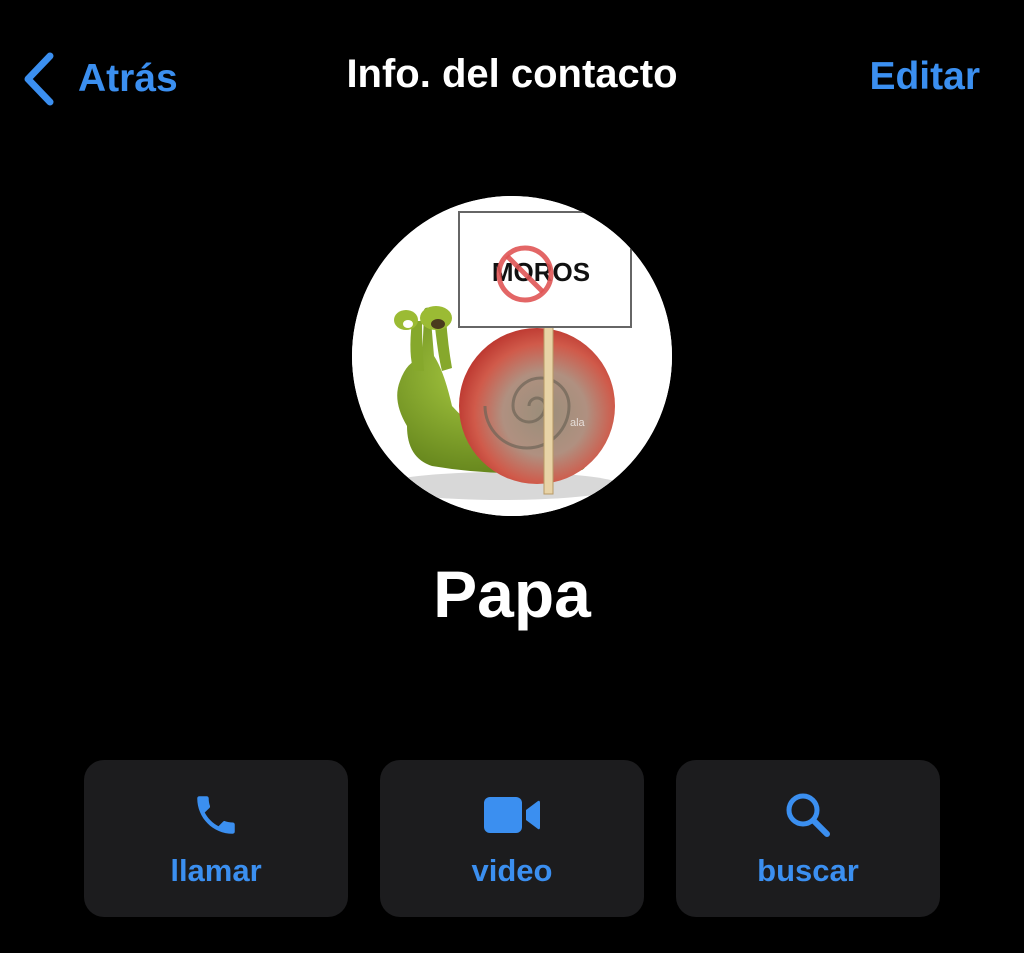 This screenshot has width=1024, height=953. I want to click on call-button-label: llamar, so click(216, 870).